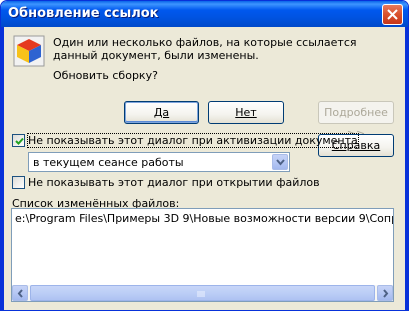 The width and height of the screenshot is (409, 311). What do you see at coordinates (204, 14) in the screenshot?
I see `title-bar: Обновление ссылок` at bounding box center [204, 14].